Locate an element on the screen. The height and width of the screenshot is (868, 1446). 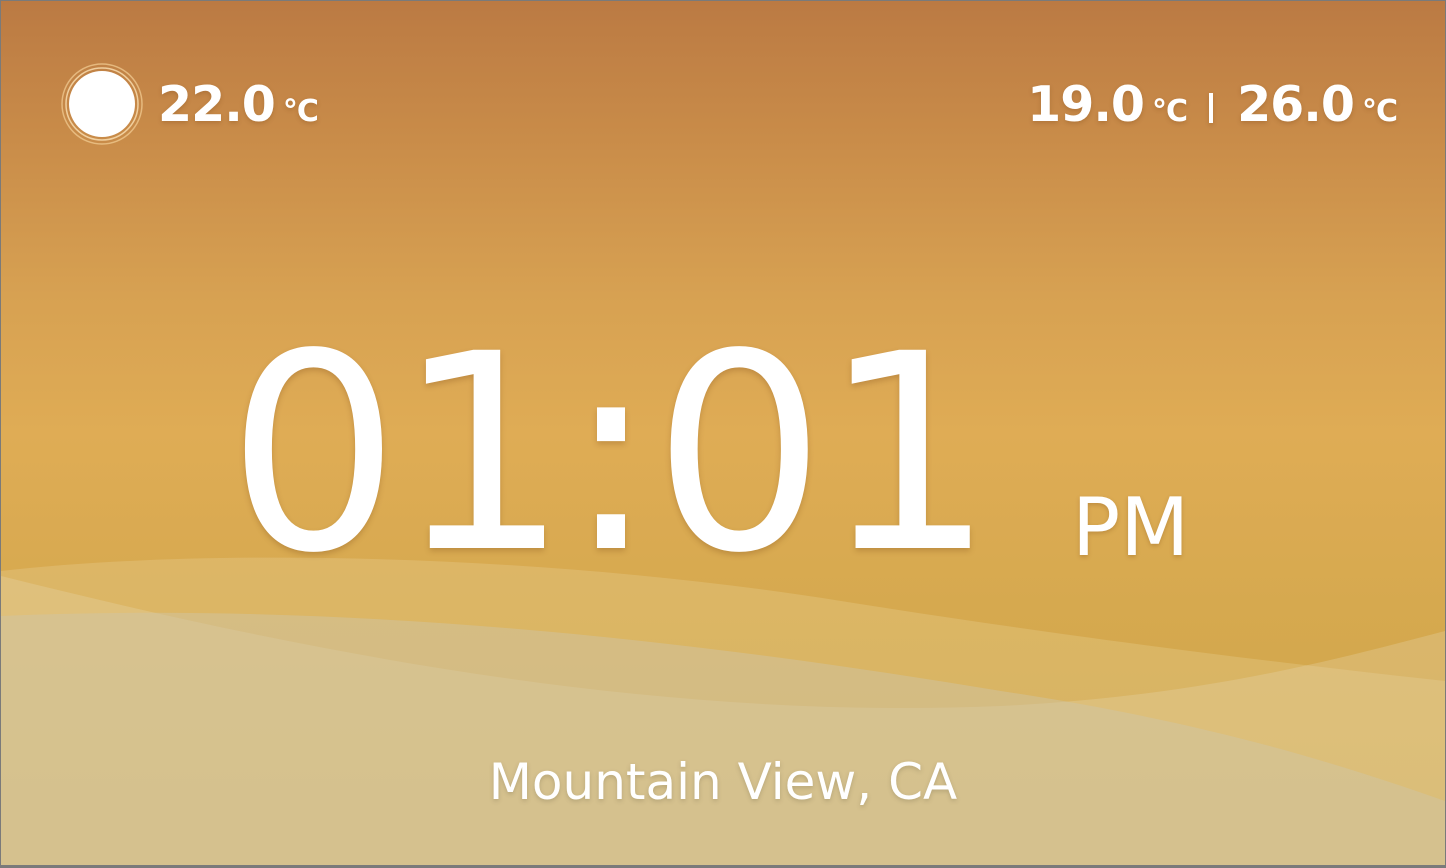
range-separator is located at coordinates (1211, 108).